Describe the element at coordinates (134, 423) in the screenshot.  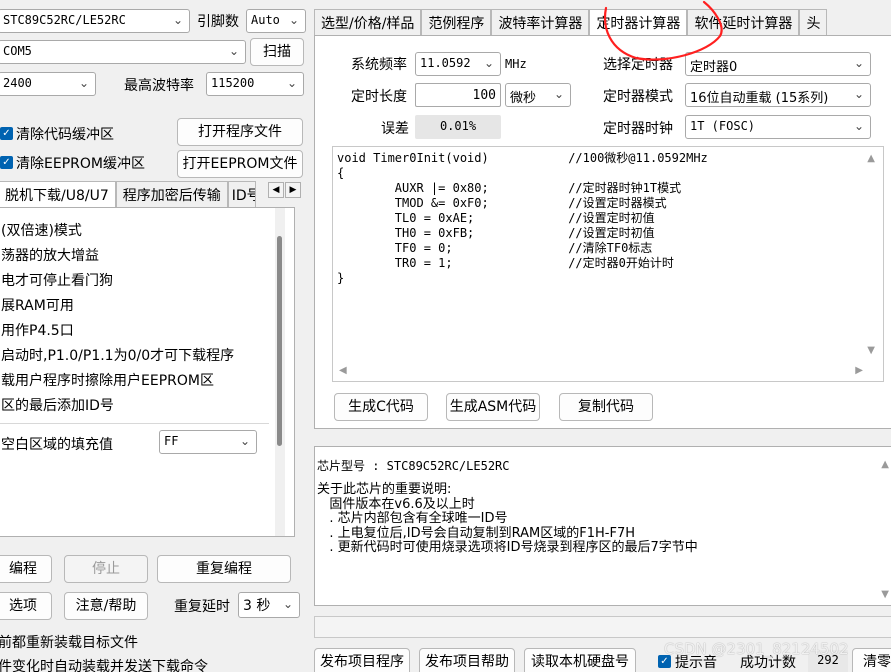
I see `divider` at that location.